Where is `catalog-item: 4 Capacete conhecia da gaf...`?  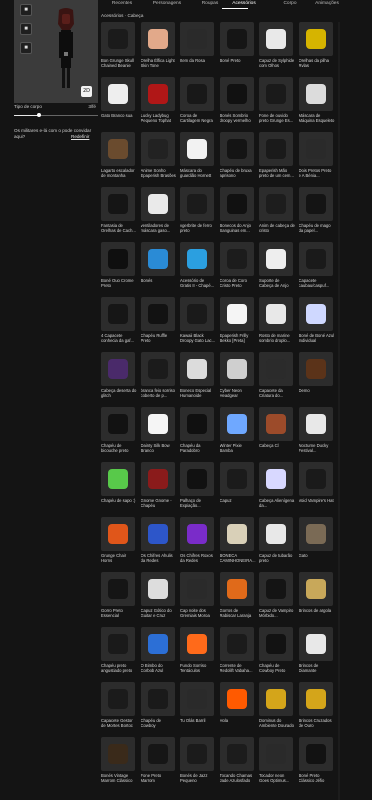 catalog-item: 4 Capacete conhecia da gaf... is located at coordinates (118, 325).